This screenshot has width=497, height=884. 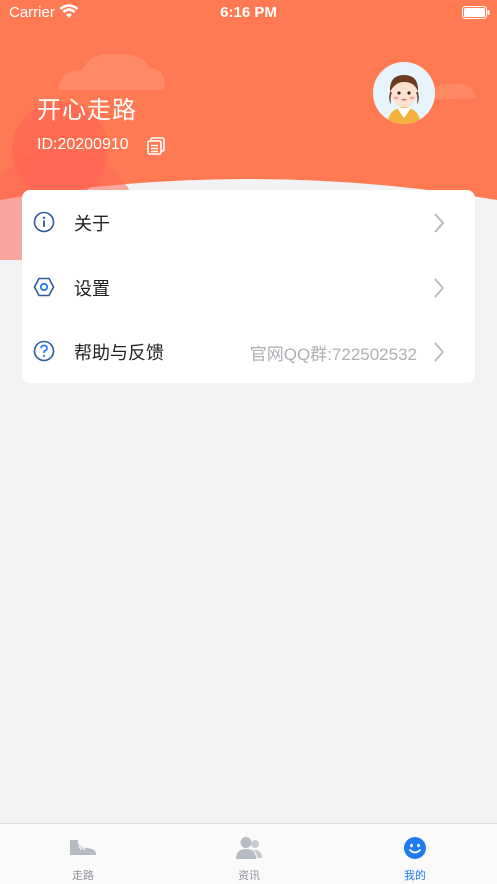 What do you see at coordinates (248, 222) in the screenshot?
I see `menu-item-about: 关于` at bounding box center [248, 222].